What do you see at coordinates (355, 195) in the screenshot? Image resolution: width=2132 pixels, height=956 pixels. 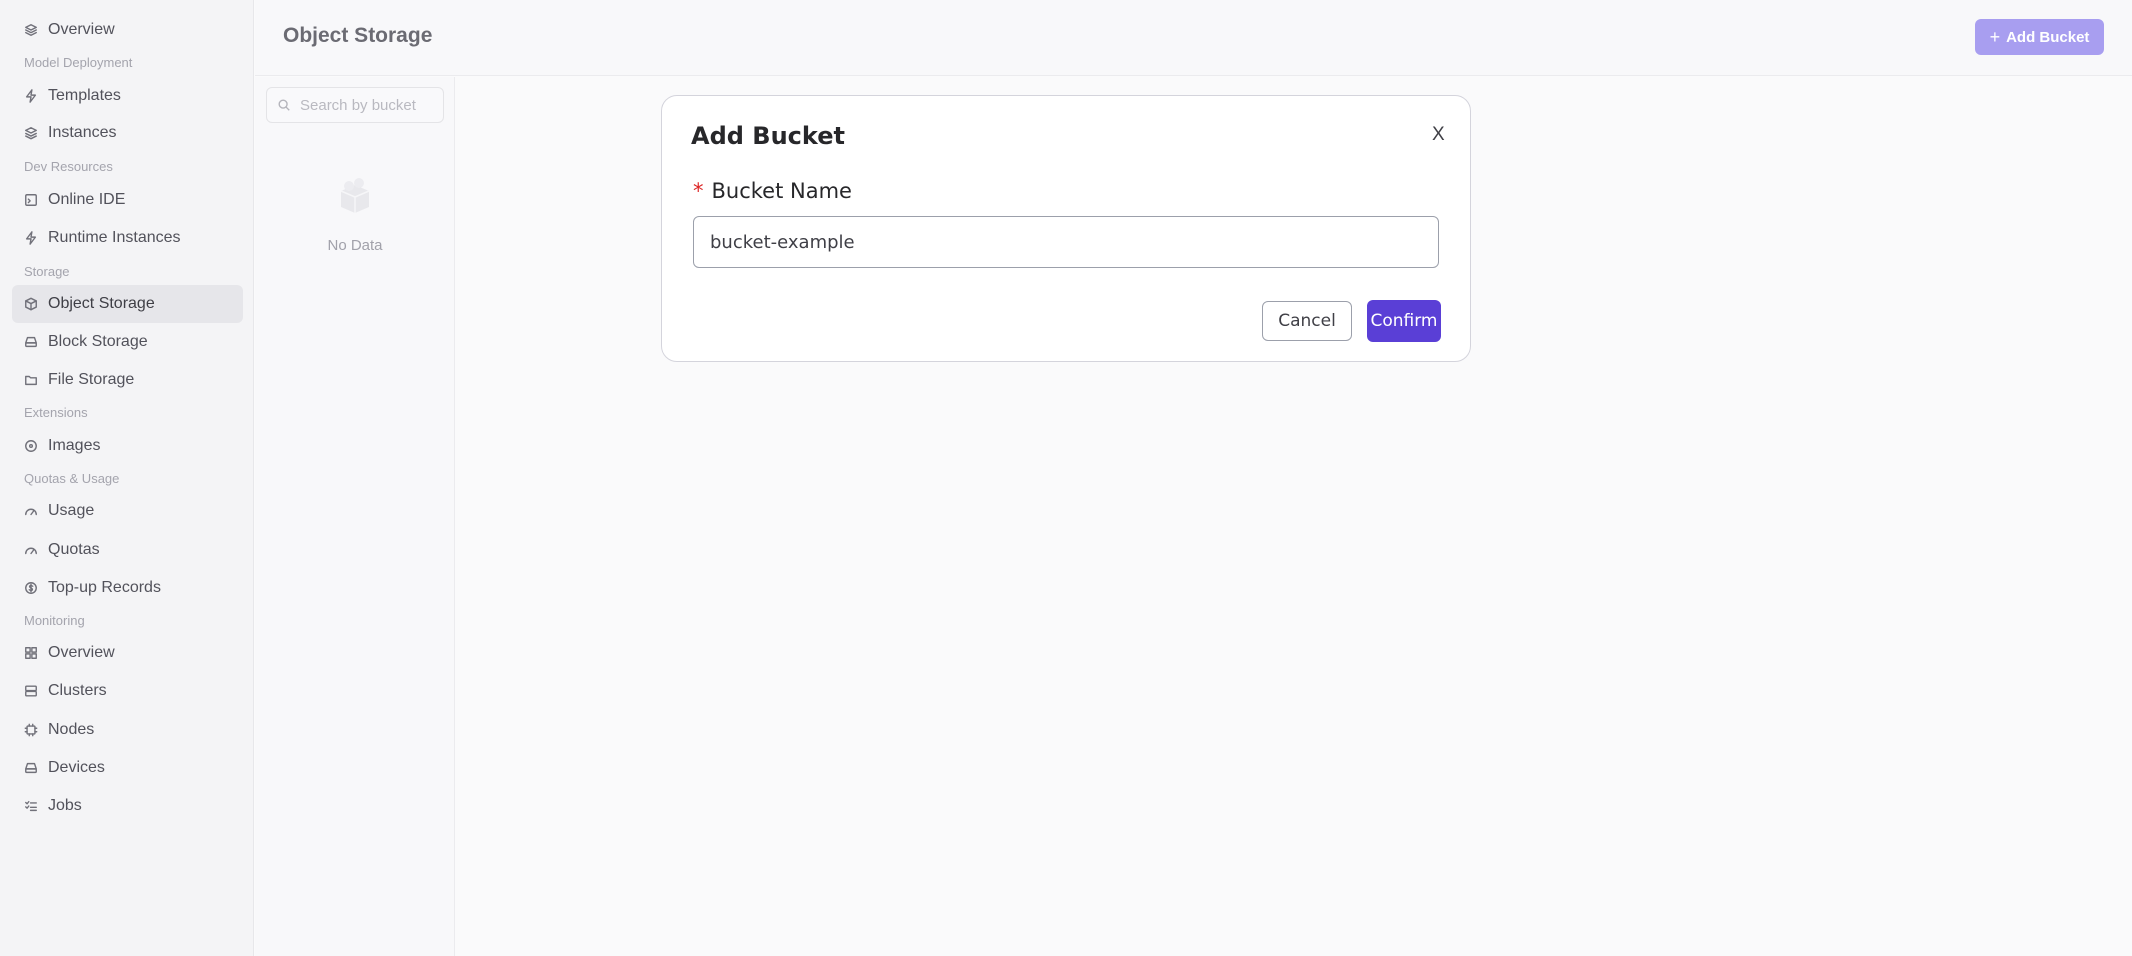 I see `empty-box-icon` at bounding box center [355, 195].